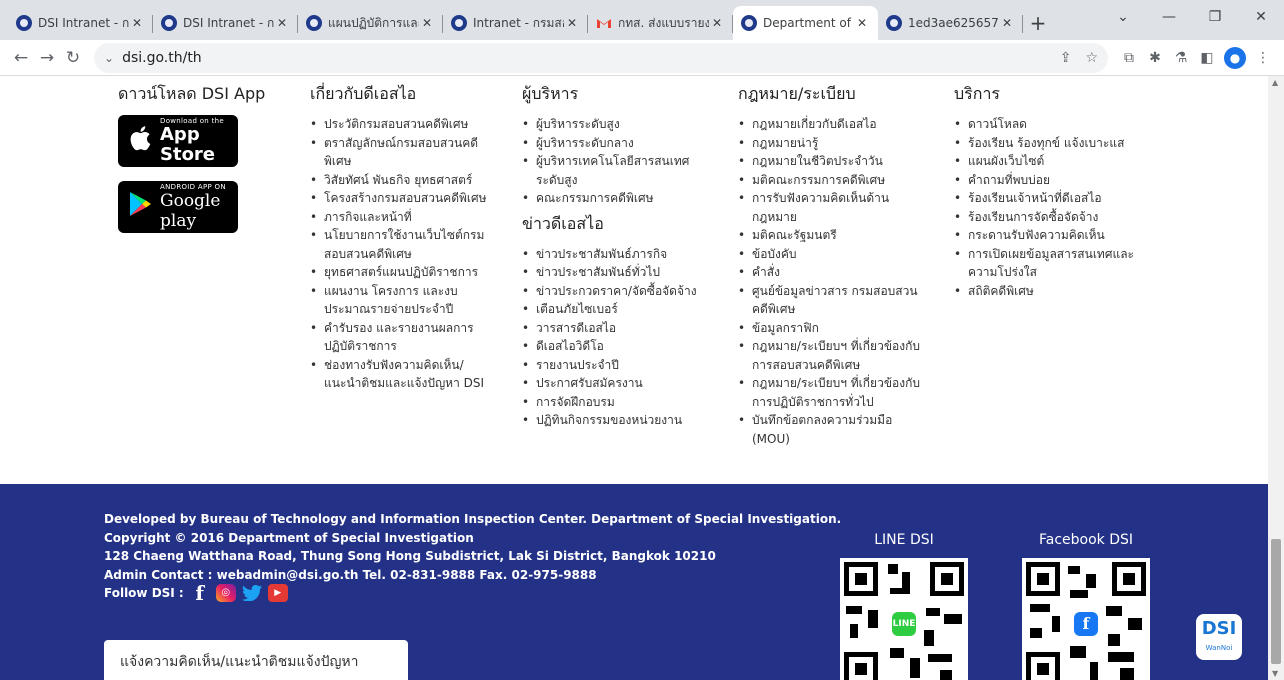  I want to click on browser-tab: 1ed3ae625657fef✕, so click(950, 23).